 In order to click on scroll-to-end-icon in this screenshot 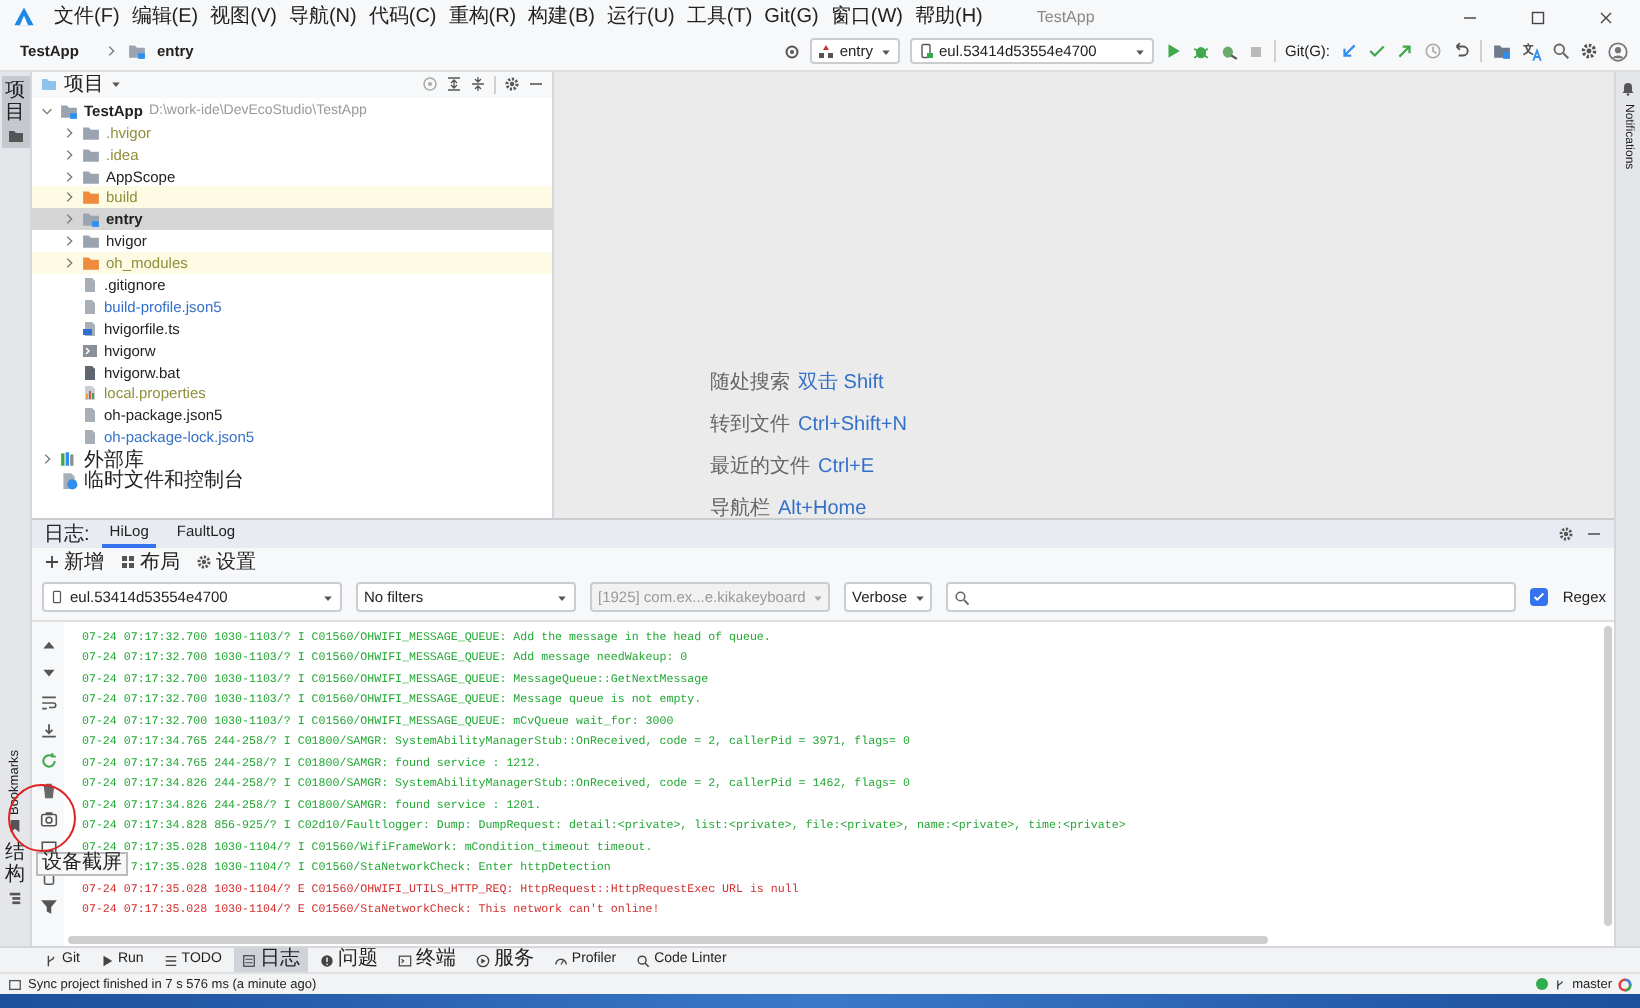, I will do `click(48, 731)`.